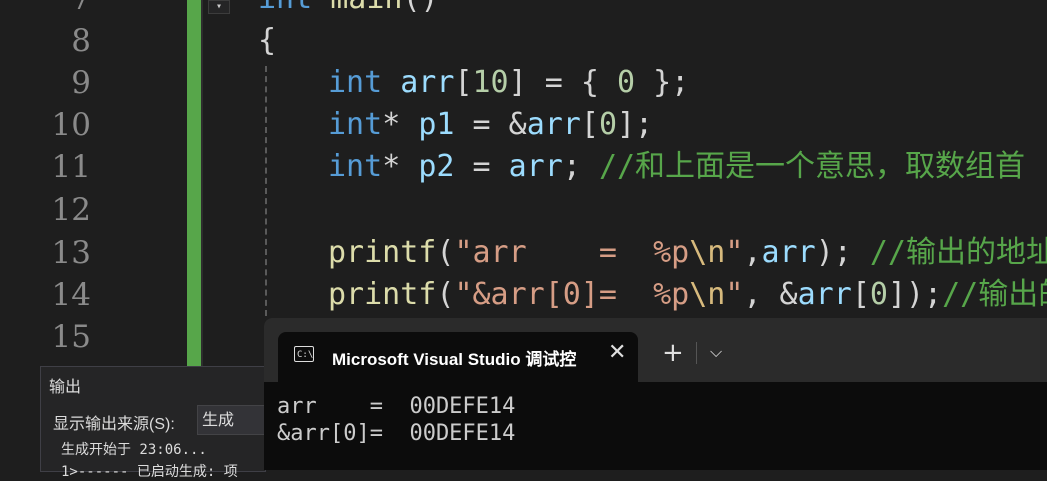  What do you see at coordinates (114, 424) in the screenshot?
I see `output-source-label: 显示输出来源(S):` at bounding box center [114, 424].